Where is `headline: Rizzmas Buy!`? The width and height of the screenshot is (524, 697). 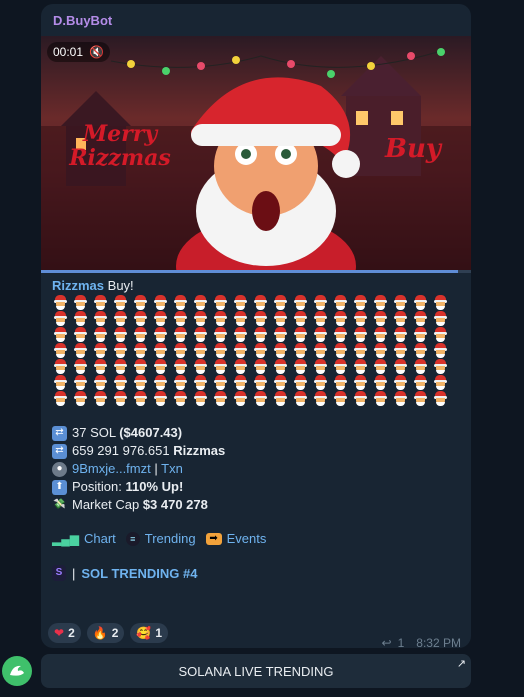 headline: Rizzmas Buy! is located at coordinates (257, 285).